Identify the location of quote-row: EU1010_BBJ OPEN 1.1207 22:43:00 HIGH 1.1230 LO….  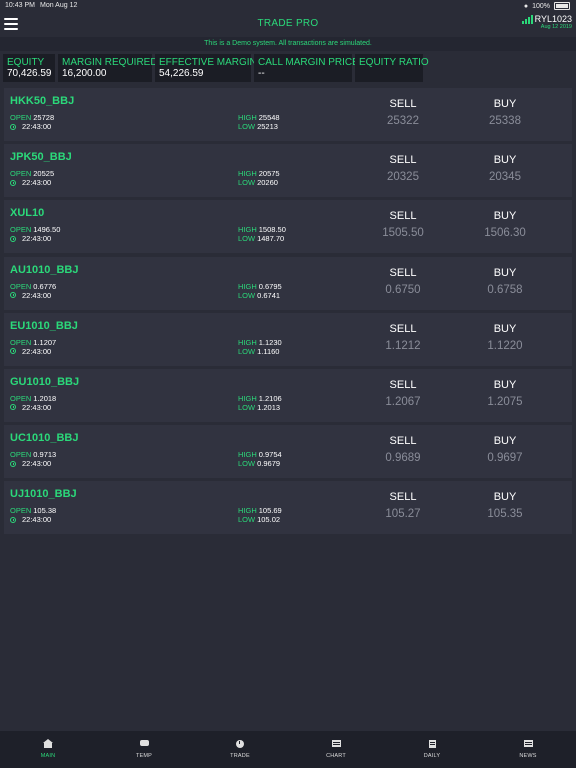
(288, 339).